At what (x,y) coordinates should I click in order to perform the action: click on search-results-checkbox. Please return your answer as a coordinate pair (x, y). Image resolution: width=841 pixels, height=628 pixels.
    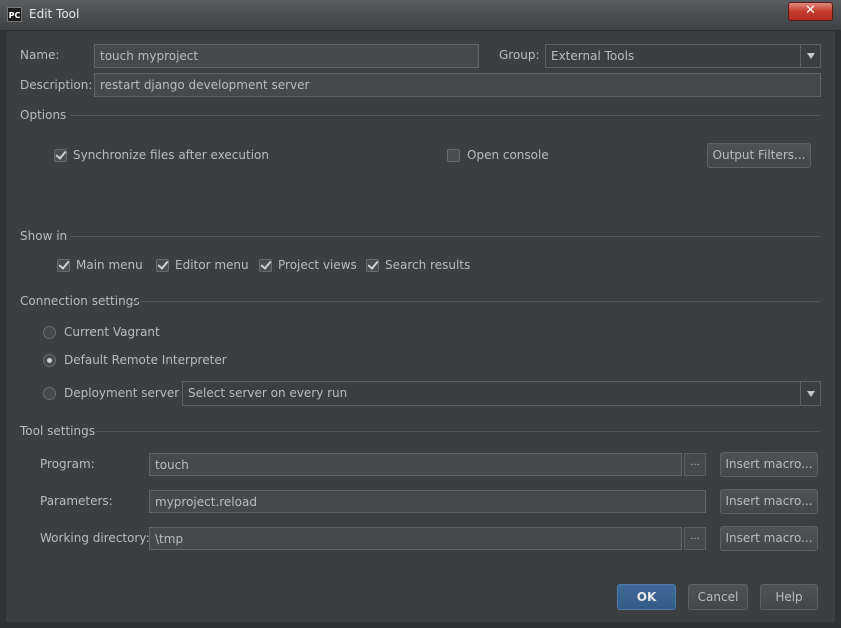
    Looking at the image, I should click on (372, 265).